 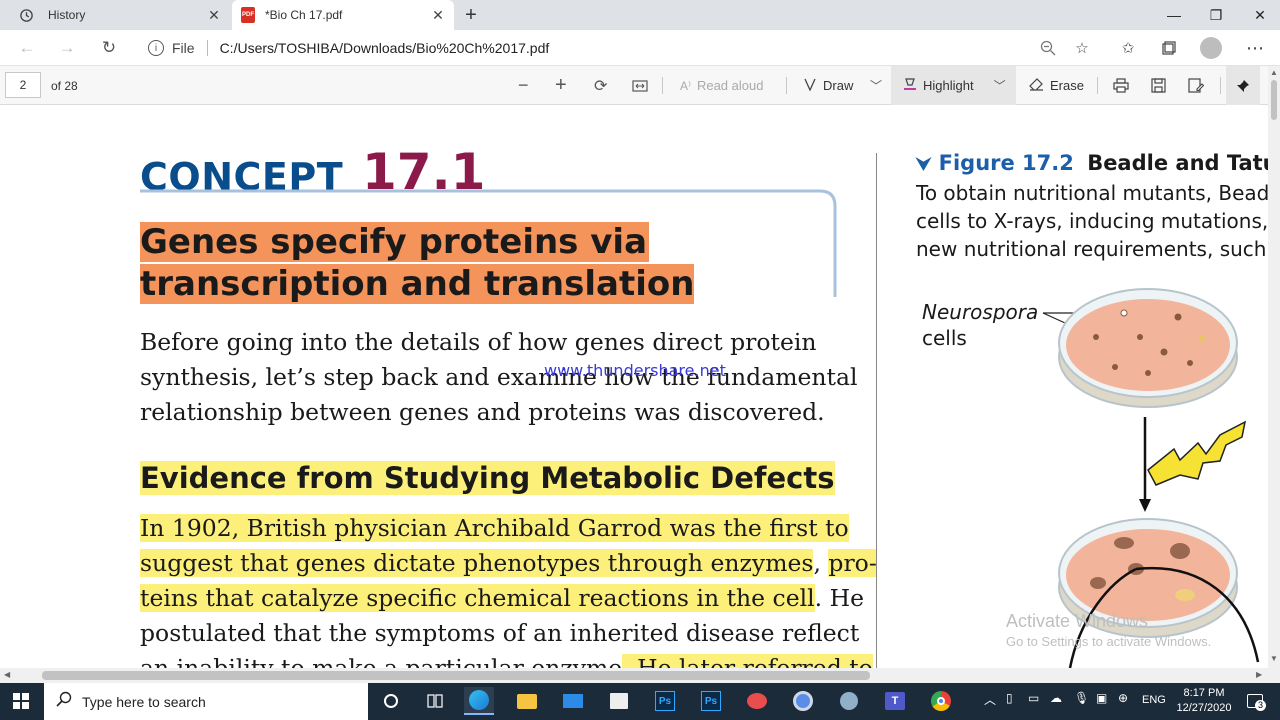 What do you see at coordinates (1048, 48) in the screenshot?
I see `zoom-icon` at bounding box center [1048, 48].